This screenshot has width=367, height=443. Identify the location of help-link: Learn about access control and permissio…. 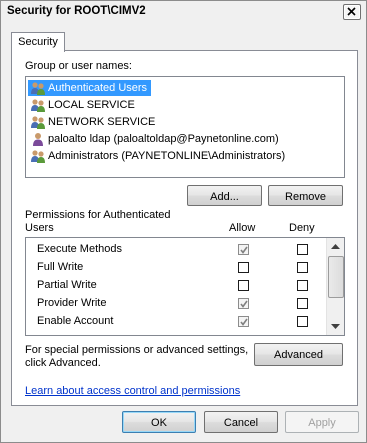
(132, 391).